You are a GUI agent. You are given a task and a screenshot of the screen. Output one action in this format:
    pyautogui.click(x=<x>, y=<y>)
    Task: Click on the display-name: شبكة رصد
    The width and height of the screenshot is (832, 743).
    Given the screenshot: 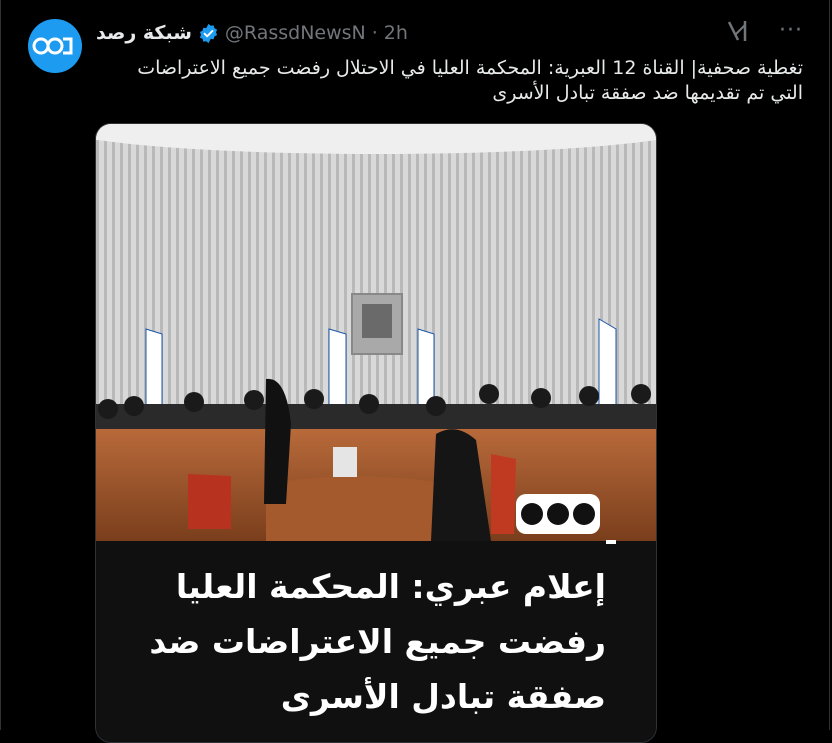 What is the action you would take?
    pyautogui.click(x=144, y=33)
    